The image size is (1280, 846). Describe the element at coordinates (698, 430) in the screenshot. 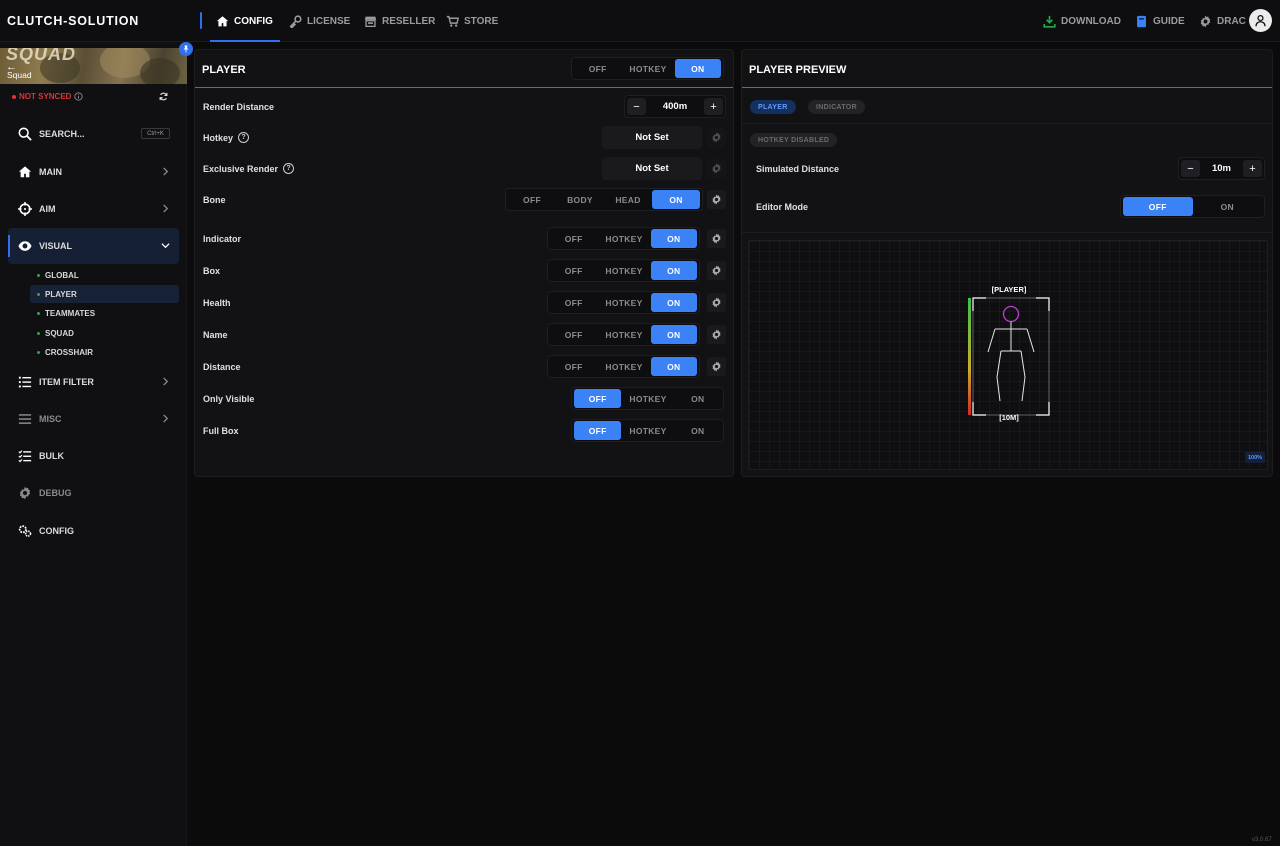

I see `full-box-on-option: ON` at that location.